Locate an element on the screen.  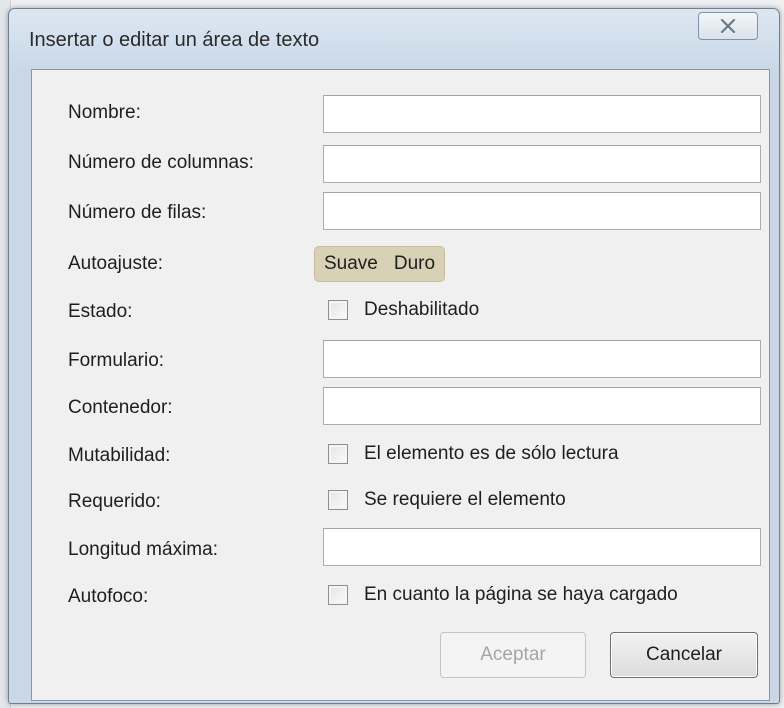
columnas-input is located at coordinates (542, 164).